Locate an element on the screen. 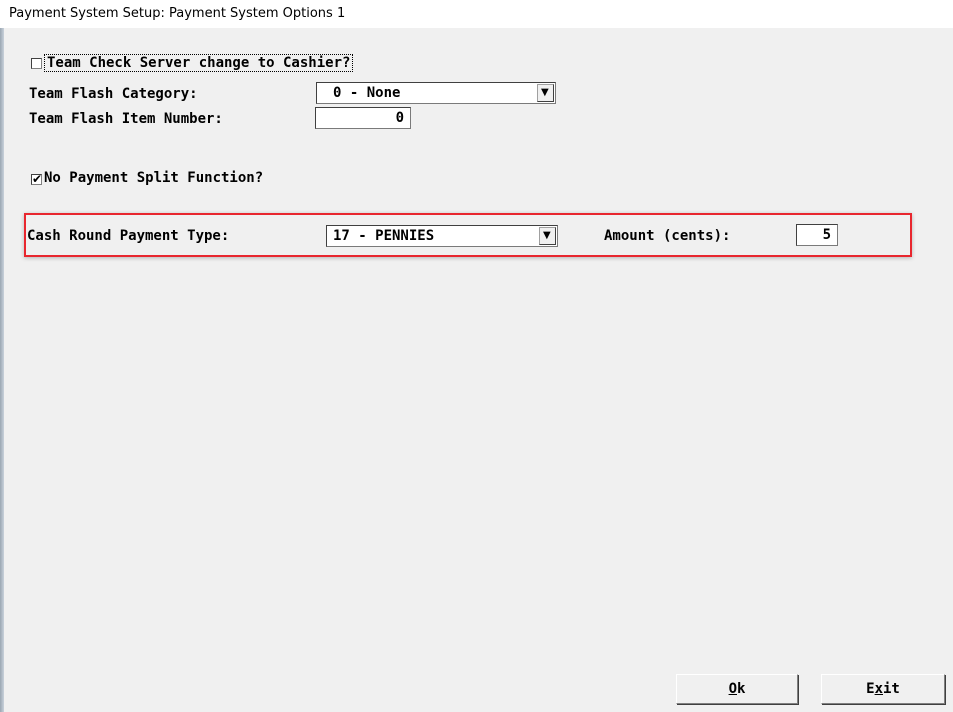 The image size is (953, 712). exit-mnemonic: x is located at coordinates (878, 689).